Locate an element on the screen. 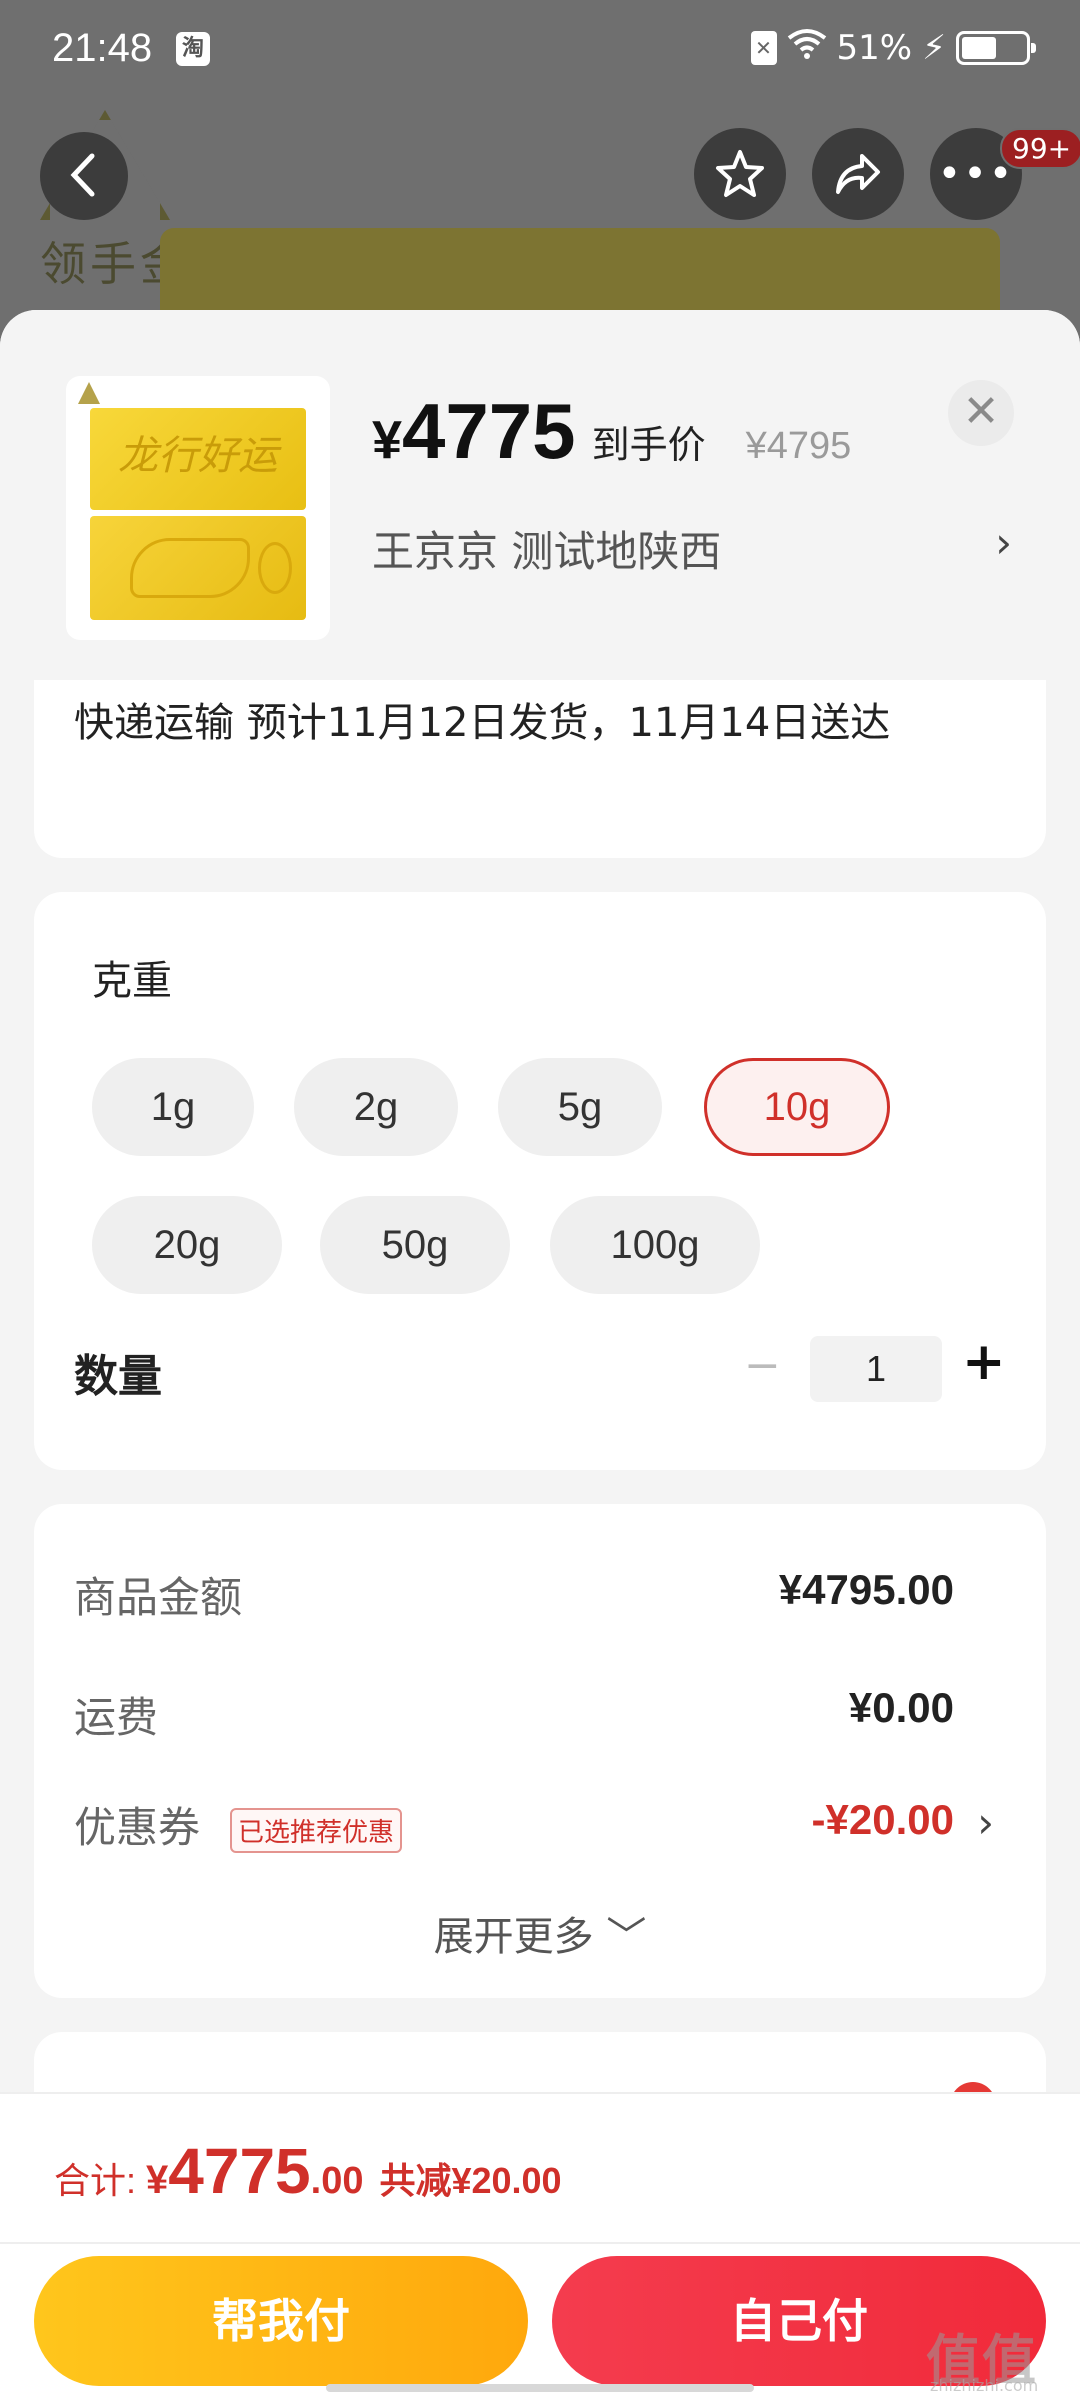 The height and width of the screenshot is (2400, 1080). back-button is located at coordinates (84, 176).